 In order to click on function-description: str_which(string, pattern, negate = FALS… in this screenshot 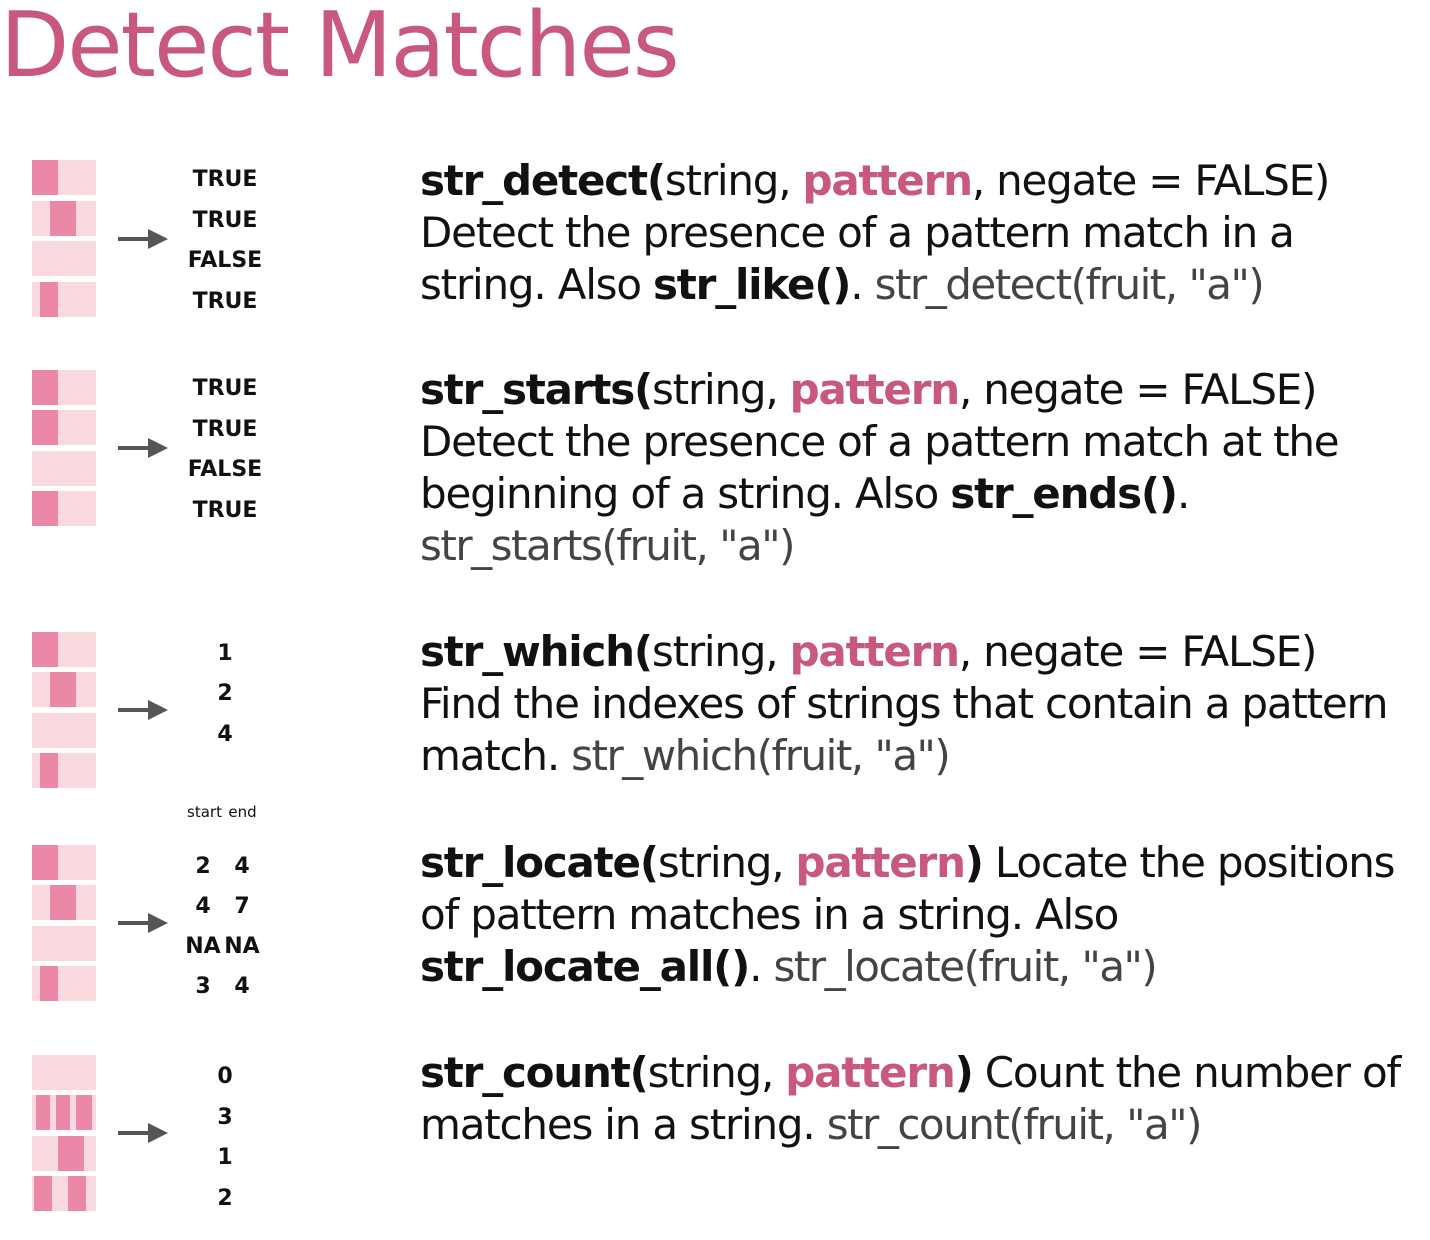, I will do `click(922, 704)`.